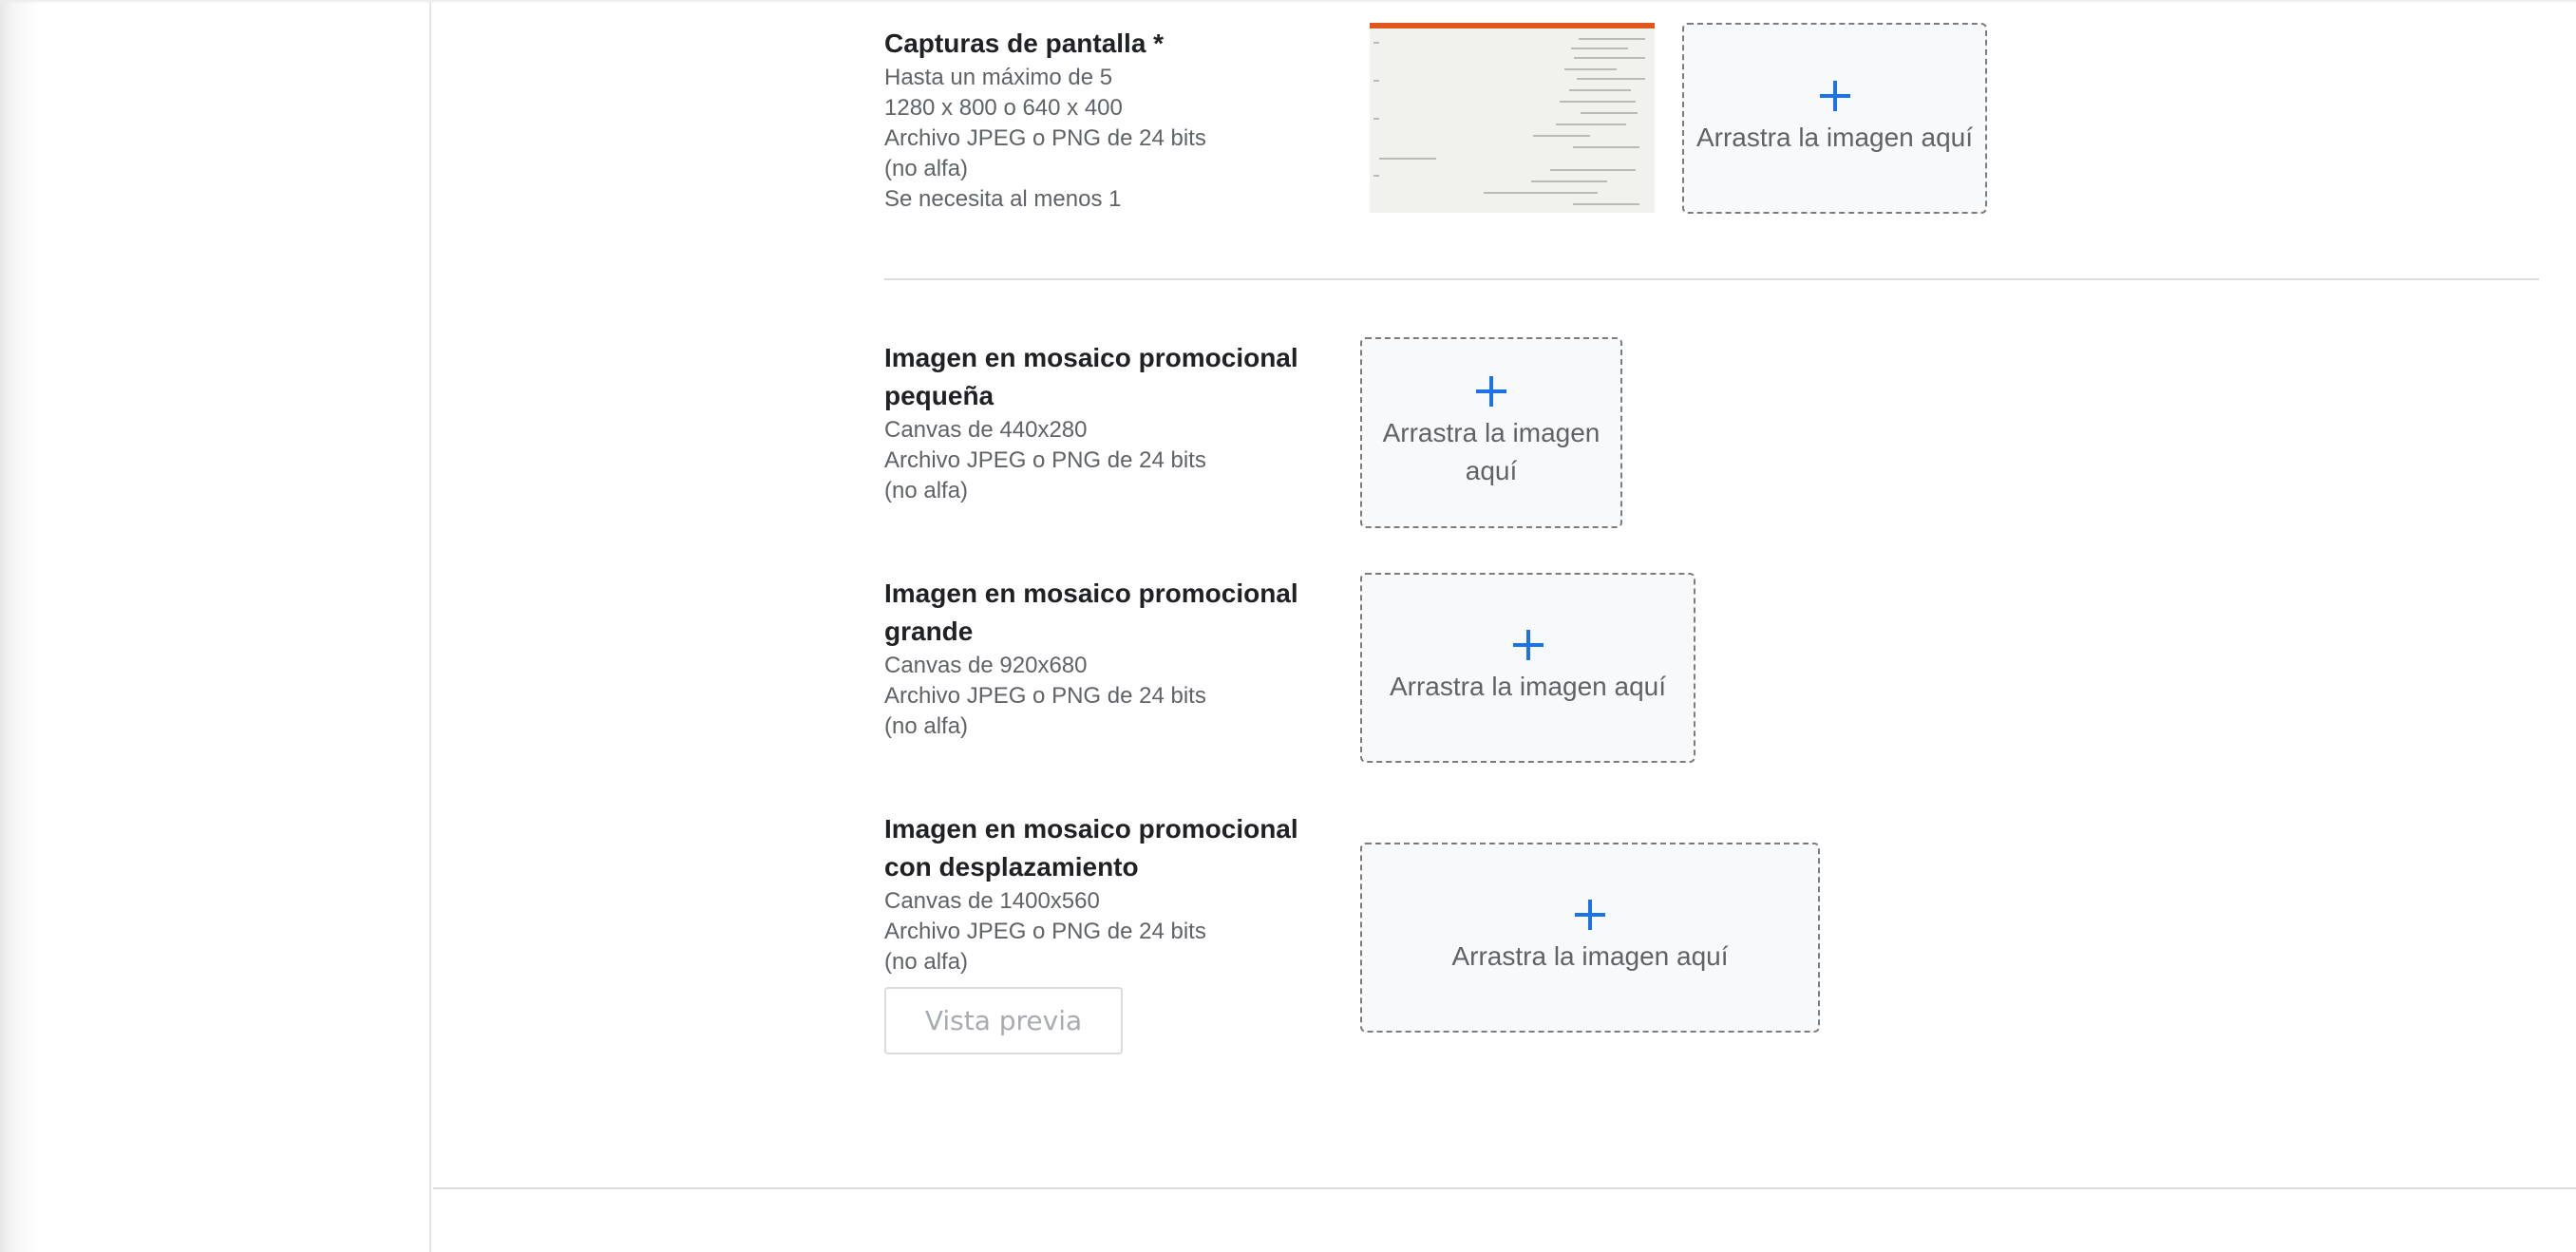  Describe the element at coordinates (1003, 1020) in the screenshot. I see `preview-button: Vista previa` at that location.